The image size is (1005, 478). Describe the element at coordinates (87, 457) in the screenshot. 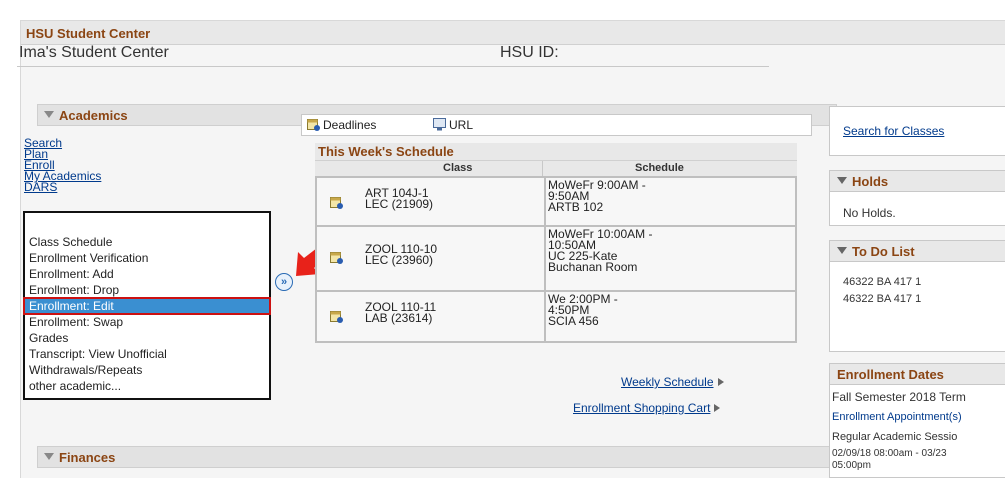

I see `finances-section-label: Finances` at that location.